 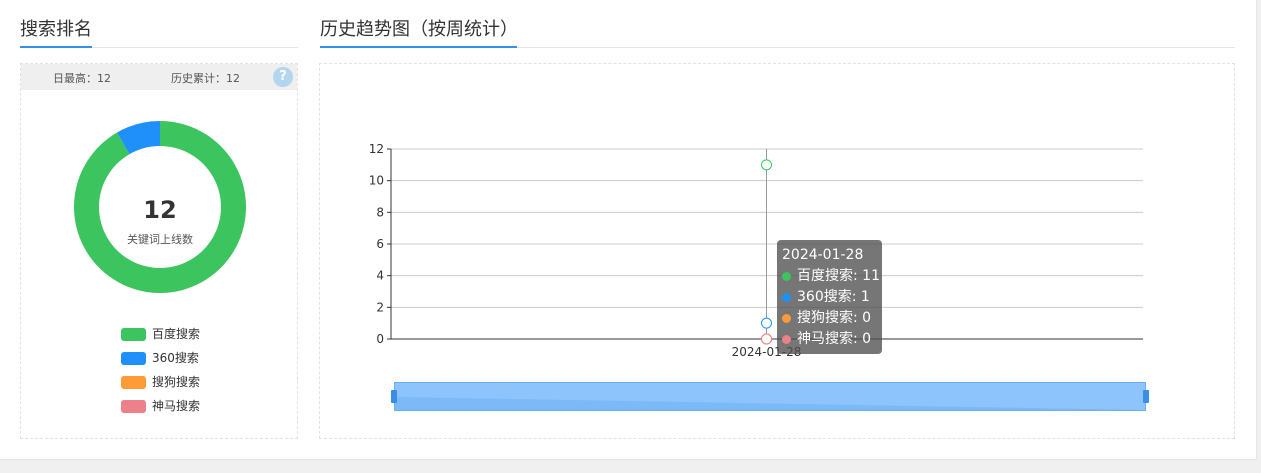 I want to click on y-tick-label: 2, so click(x=380, y=307).